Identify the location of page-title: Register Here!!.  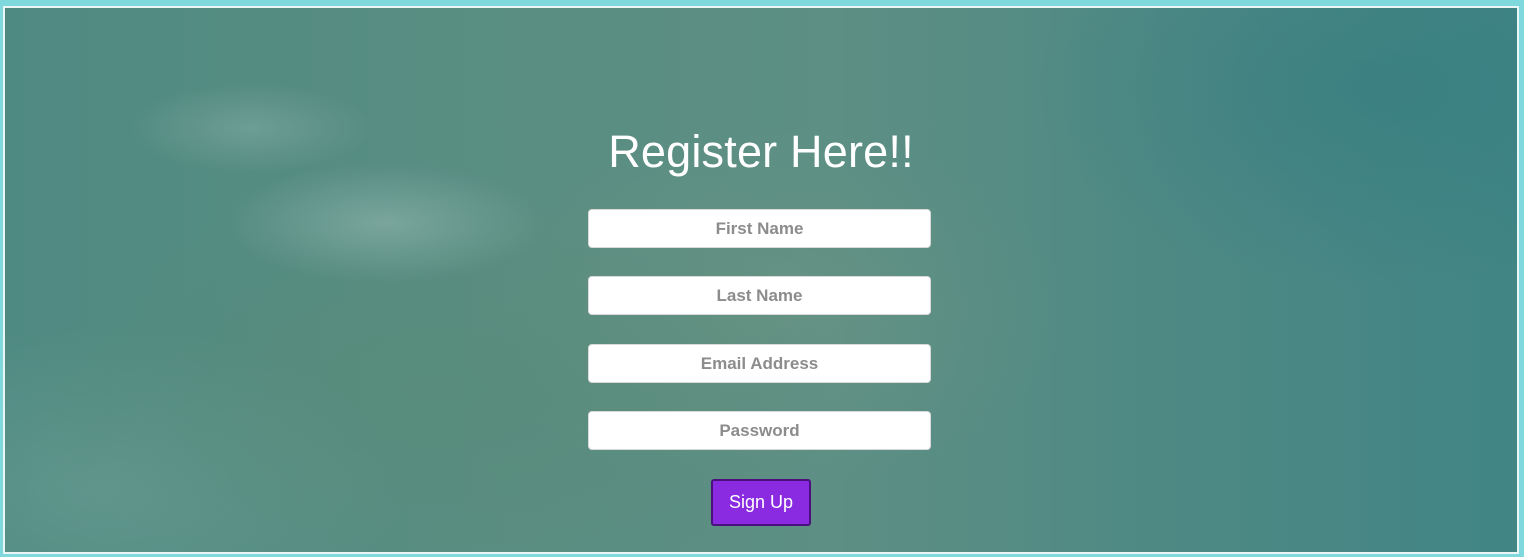
(761, 151).